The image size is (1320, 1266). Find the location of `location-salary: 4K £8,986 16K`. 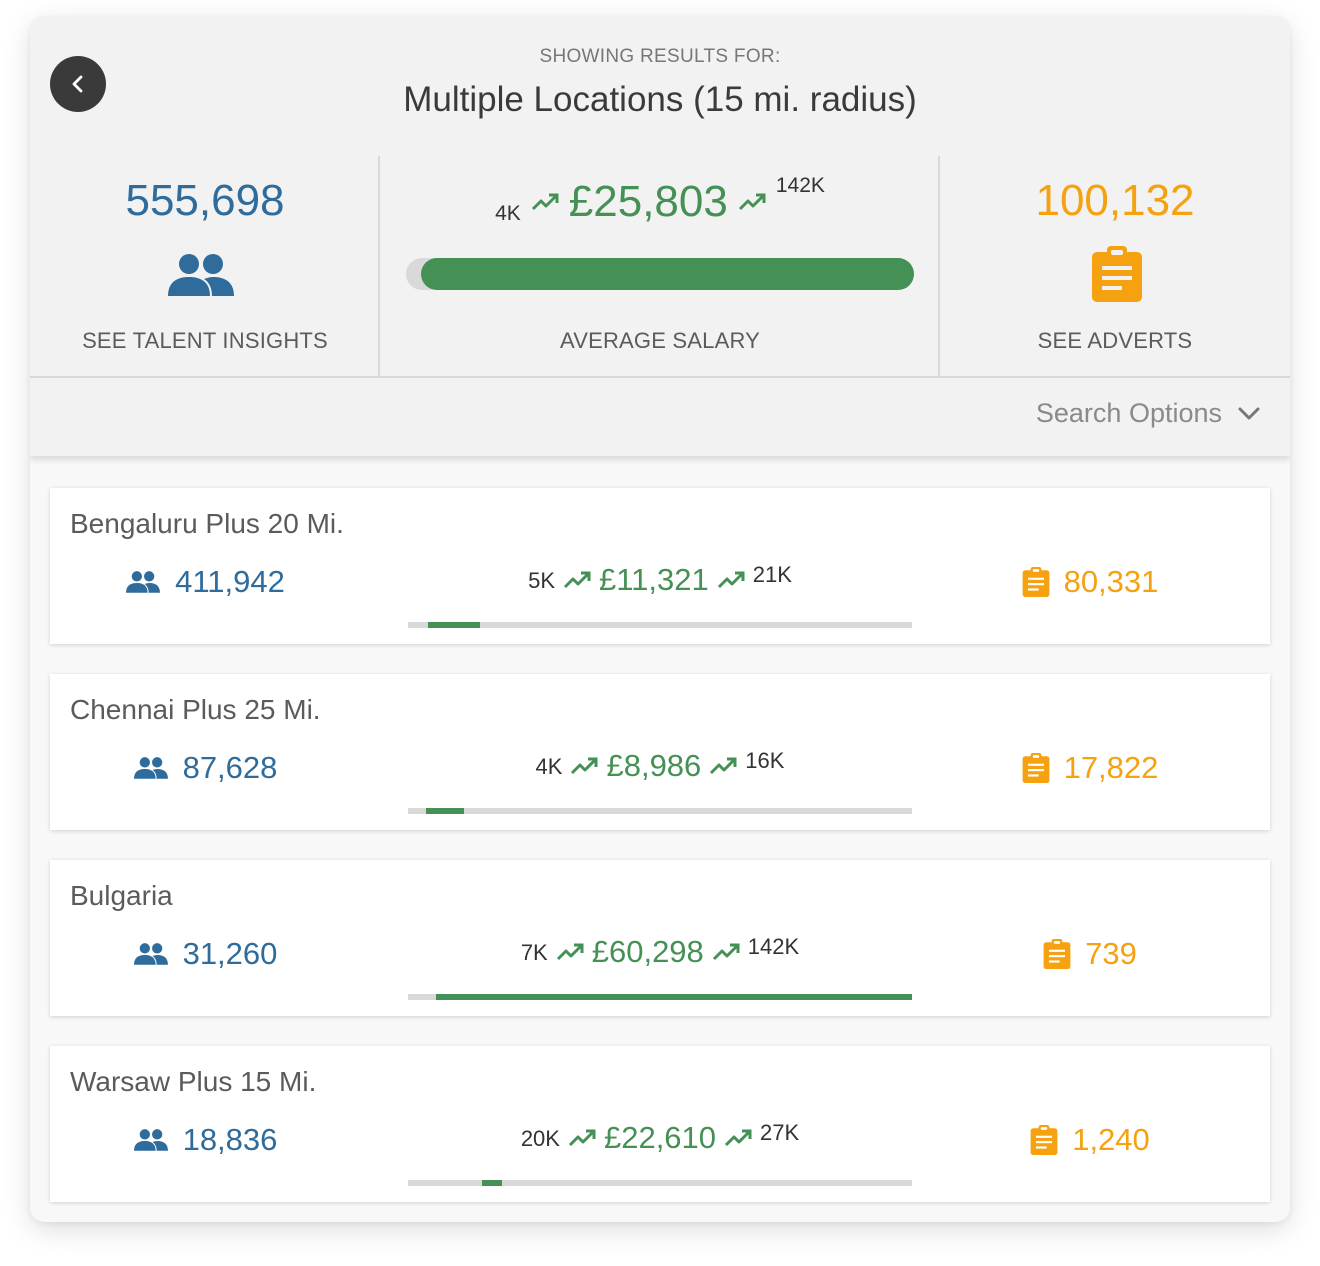

location-salary: 4K £8,986 16K is located at coordinates (660, 766).